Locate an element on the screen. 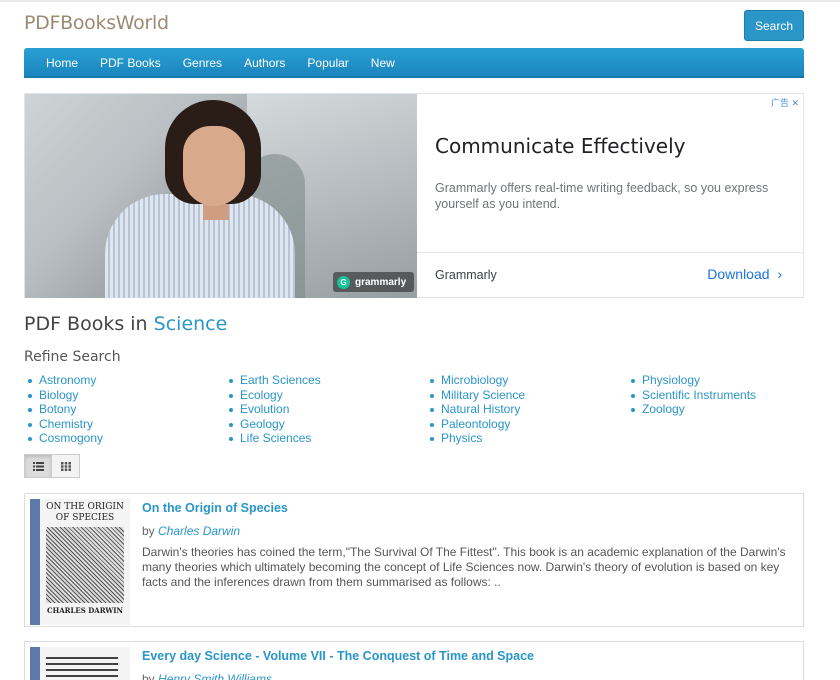 This screenshot has width=840, height=680. genre-link: Military Science is located at coordinates (476, 395).